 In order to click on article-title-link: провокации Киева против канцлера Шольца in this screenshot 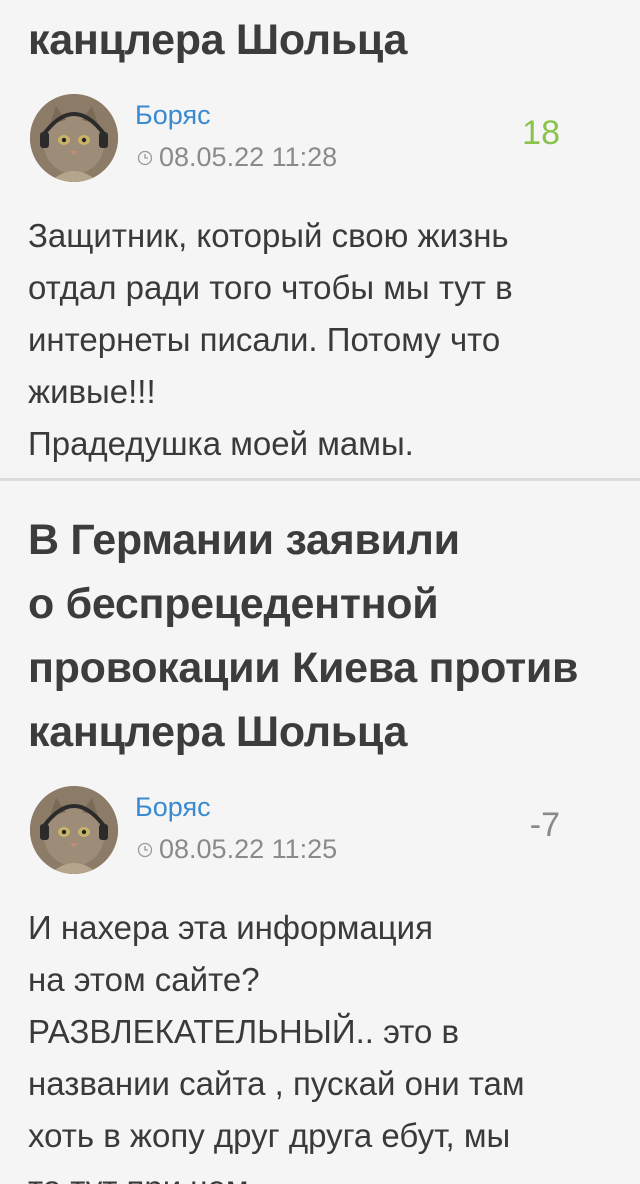, I will do `click(320, 36)`.